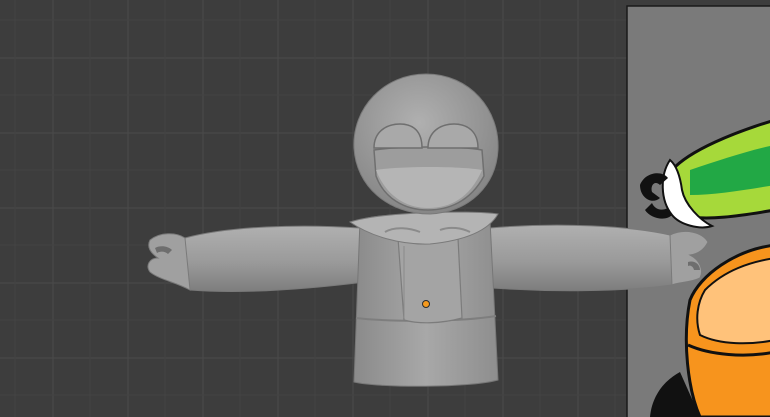 The image size is (770, 417). Describe the element at coordinates (426, 304) in the screenshot. I see `origin-dot-icon` at that location.